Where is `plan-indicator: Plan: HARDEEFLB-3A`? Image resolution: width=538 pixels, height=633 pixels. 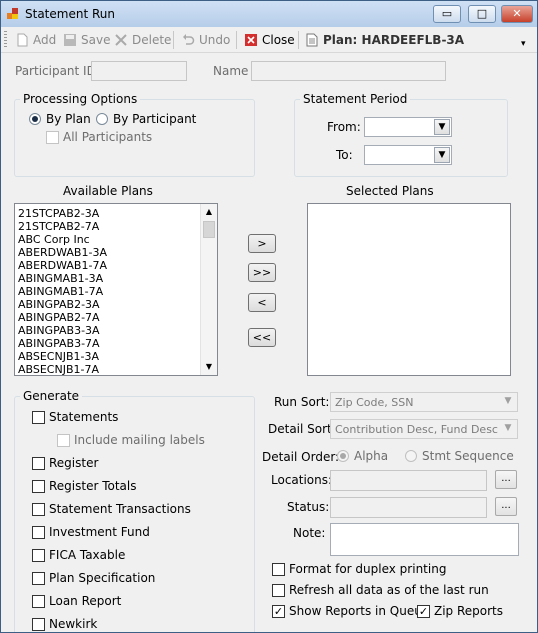
plan-indicator: Plan: HARDEEFLB-3A is located at coordinates (384, 39).